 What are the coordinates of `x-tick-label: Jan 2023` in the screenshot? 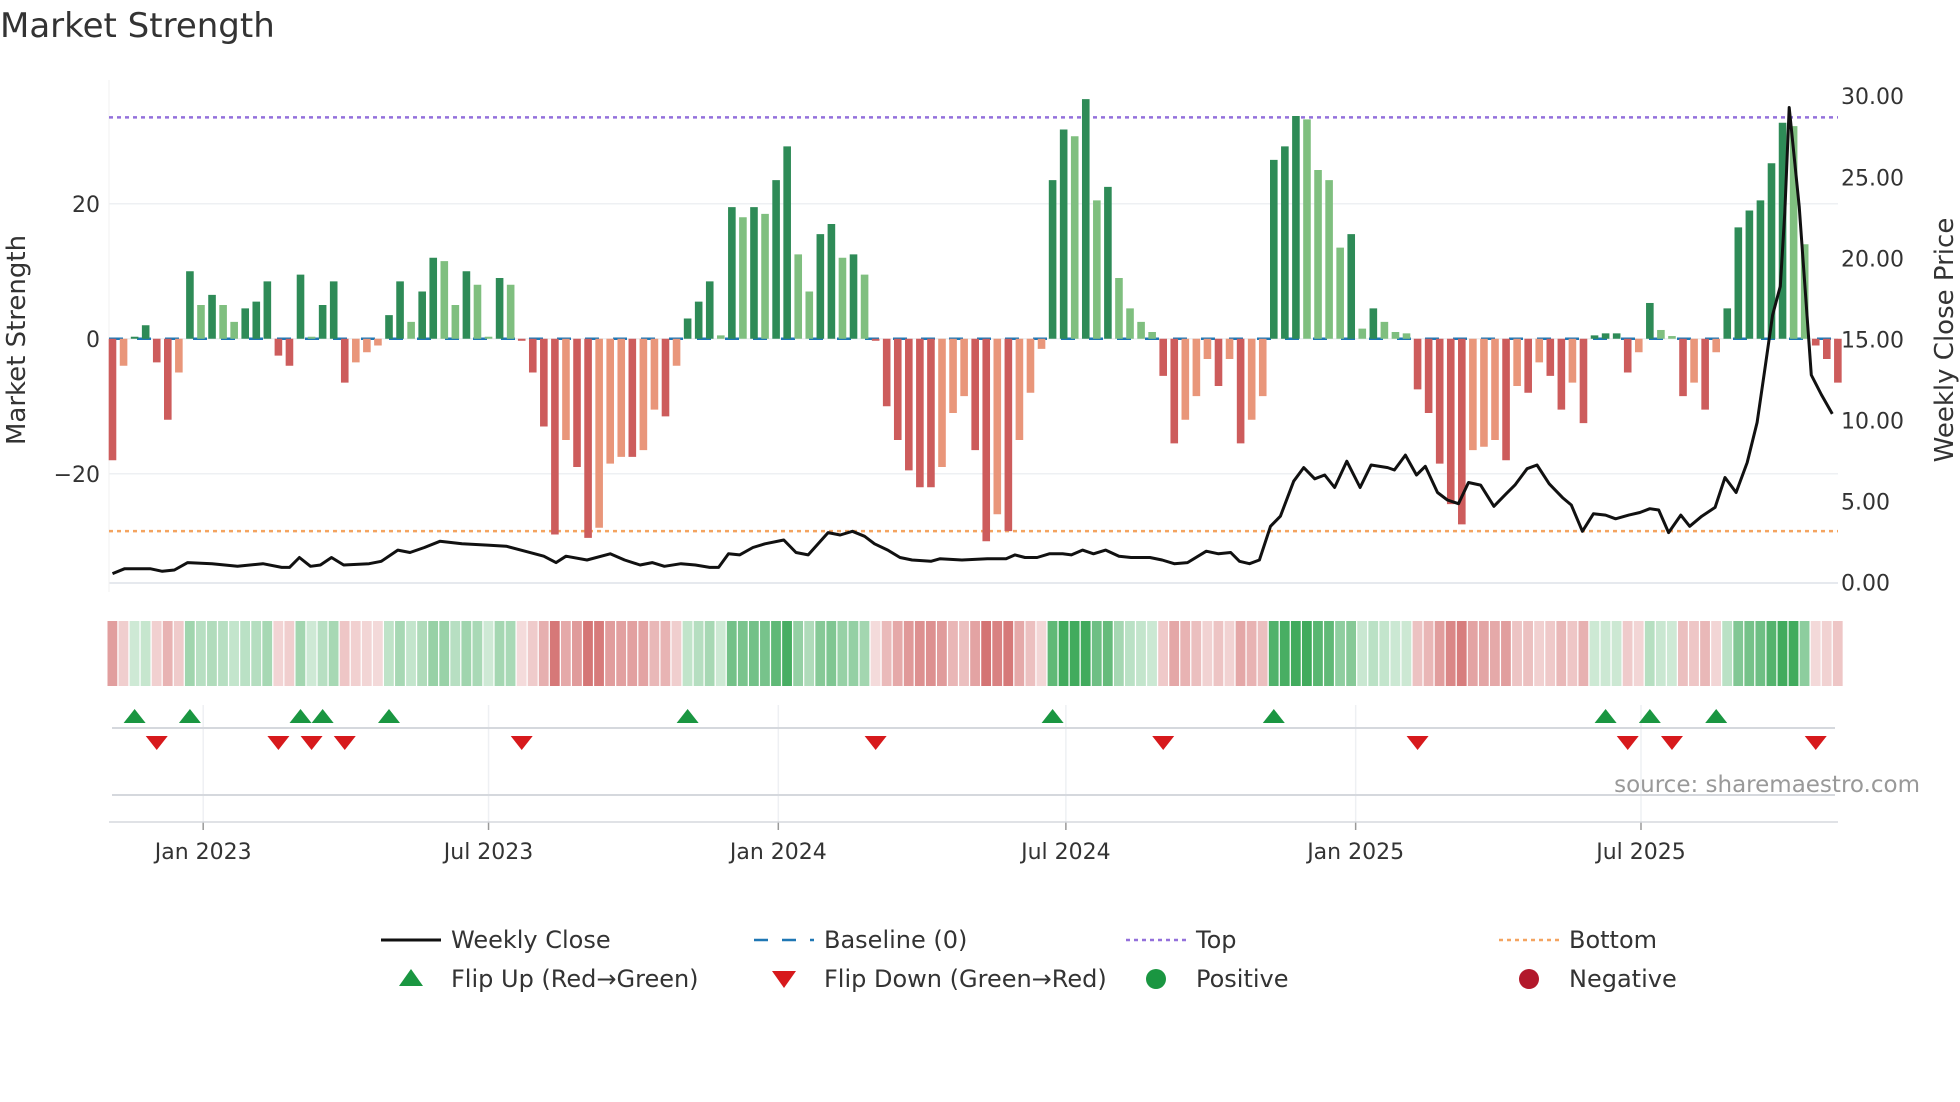 It's located at (202, 852).